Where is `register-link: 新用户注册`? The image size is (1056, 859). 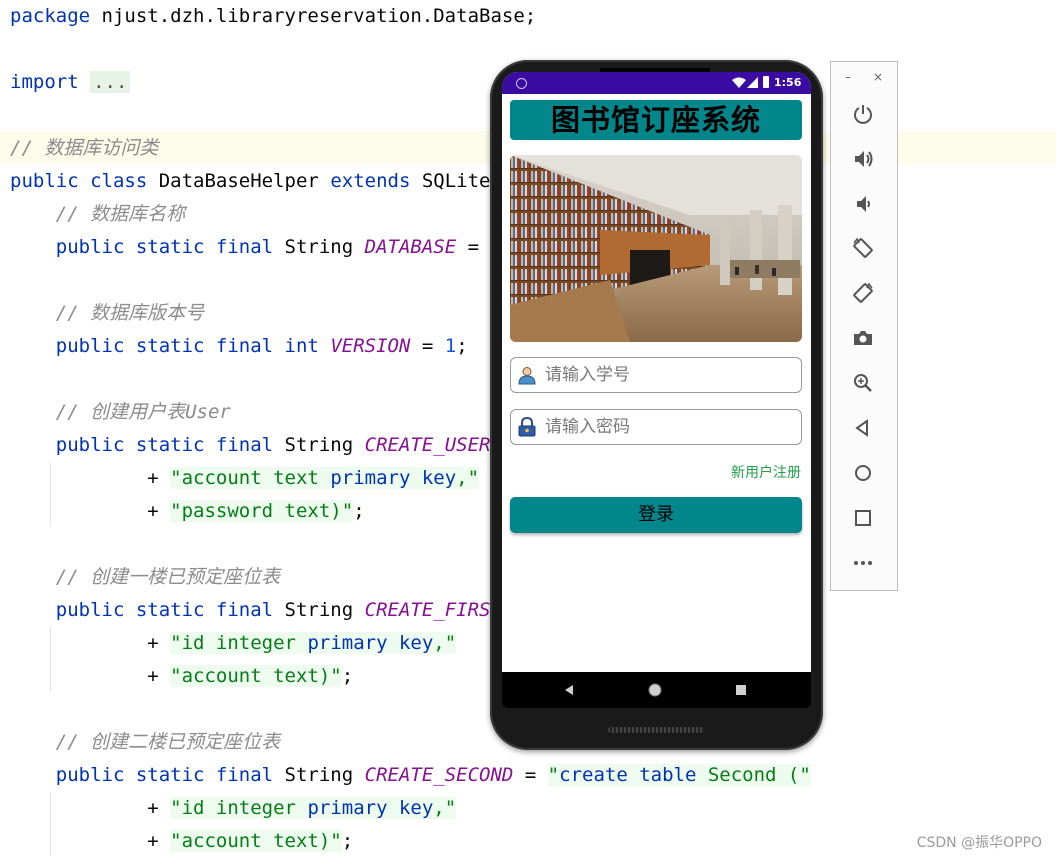
register-link: 新用户注册 is located at coordinates (766, 472).